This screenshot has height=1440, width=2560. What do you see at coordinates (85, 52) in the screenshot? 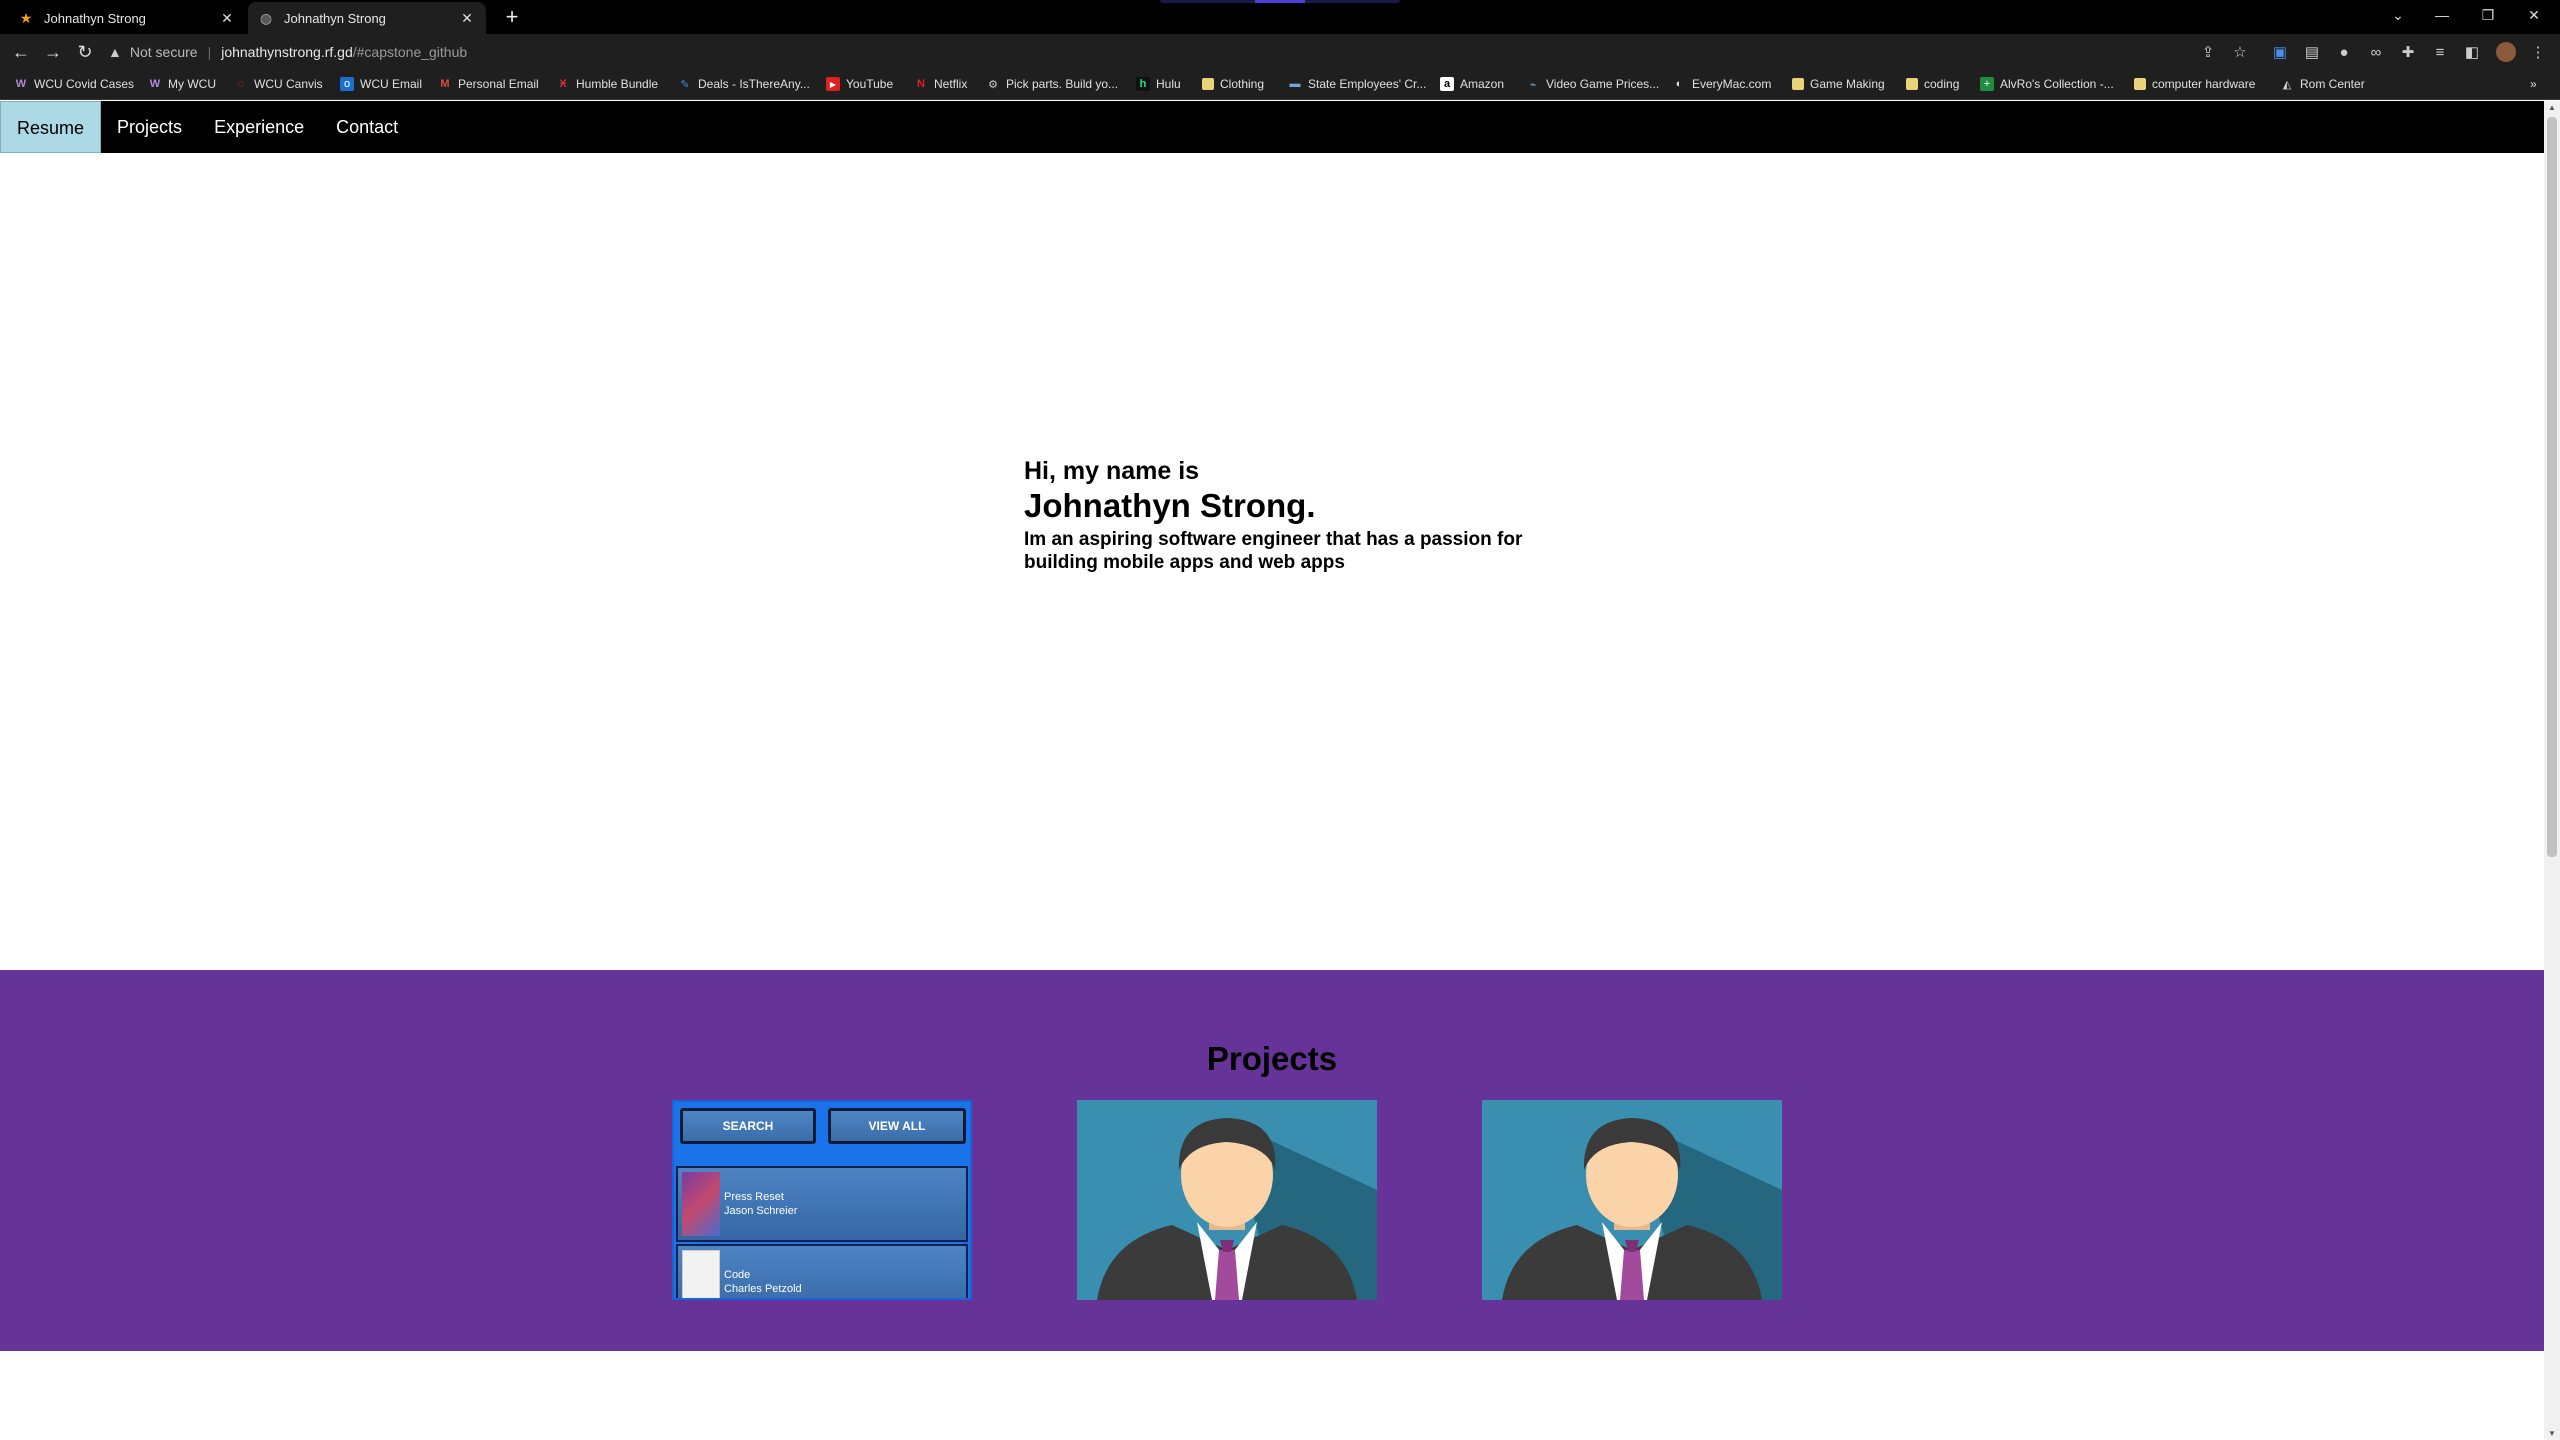
I see `reload-icon: ↻` at bounding box center [85, 52].